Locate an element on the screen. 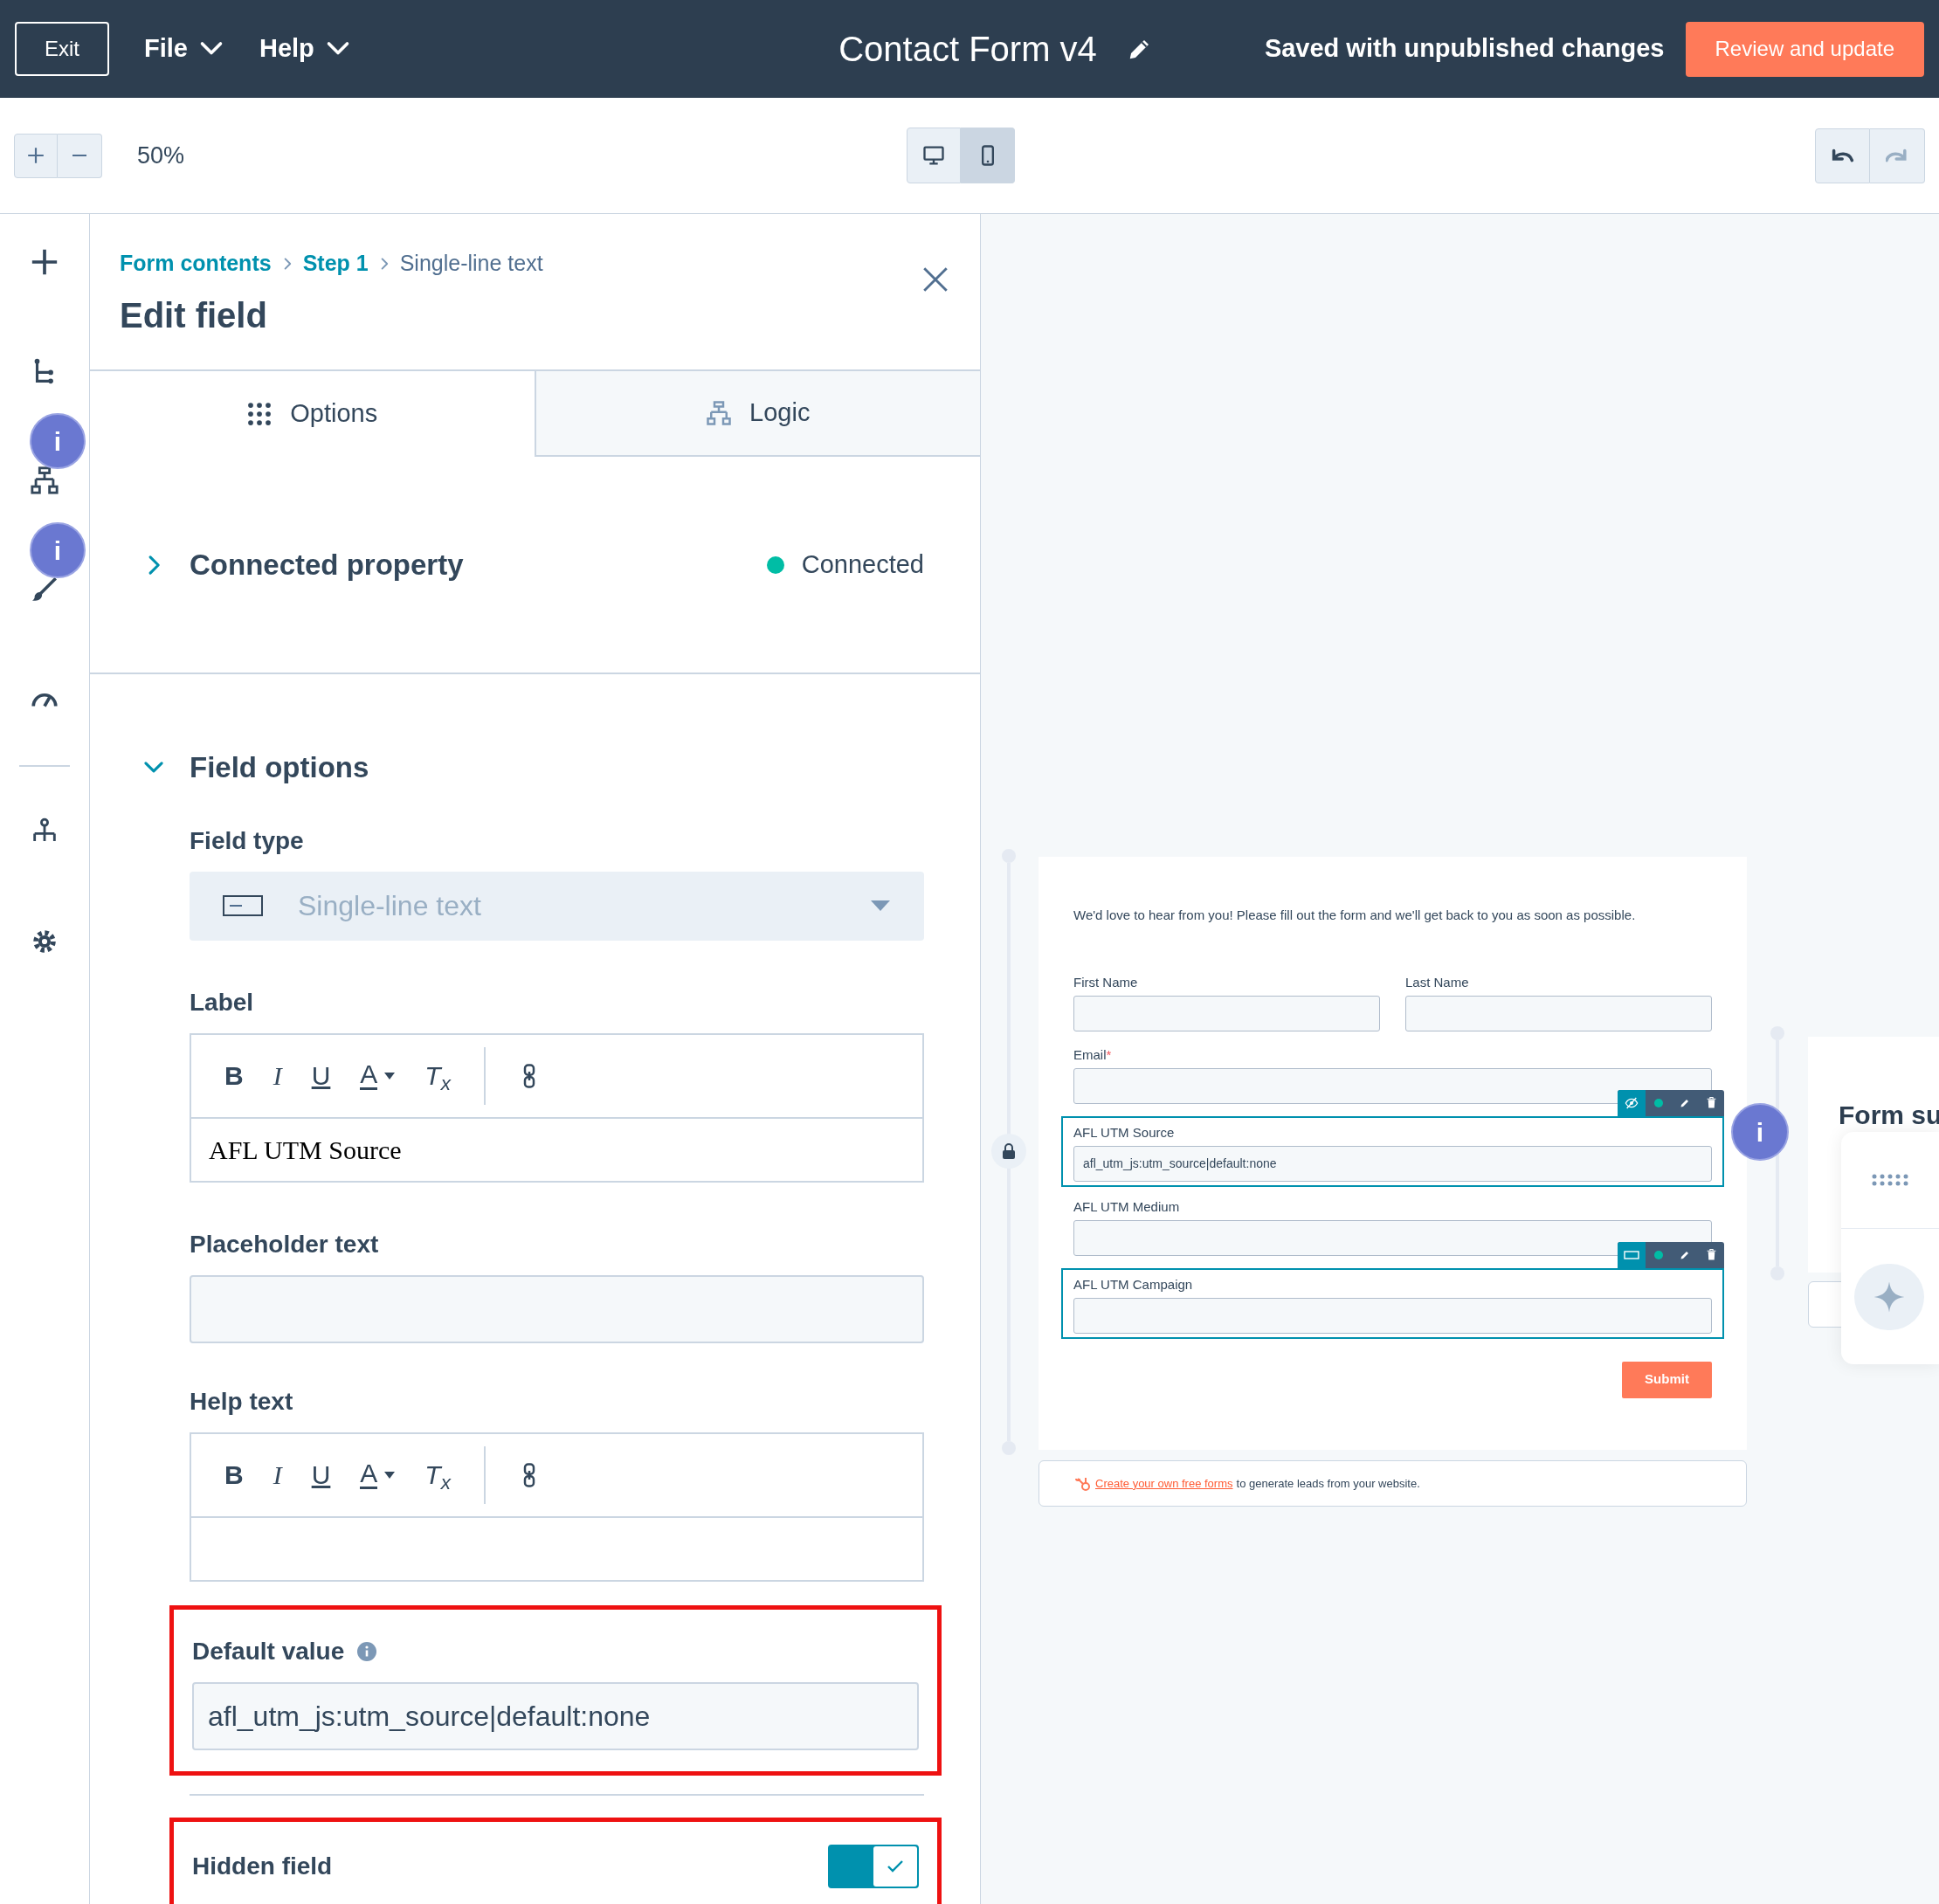 This screenshot has width=1939, height=1904. breadcrumb-current: Single-line text is located at coordinates (471, 263).